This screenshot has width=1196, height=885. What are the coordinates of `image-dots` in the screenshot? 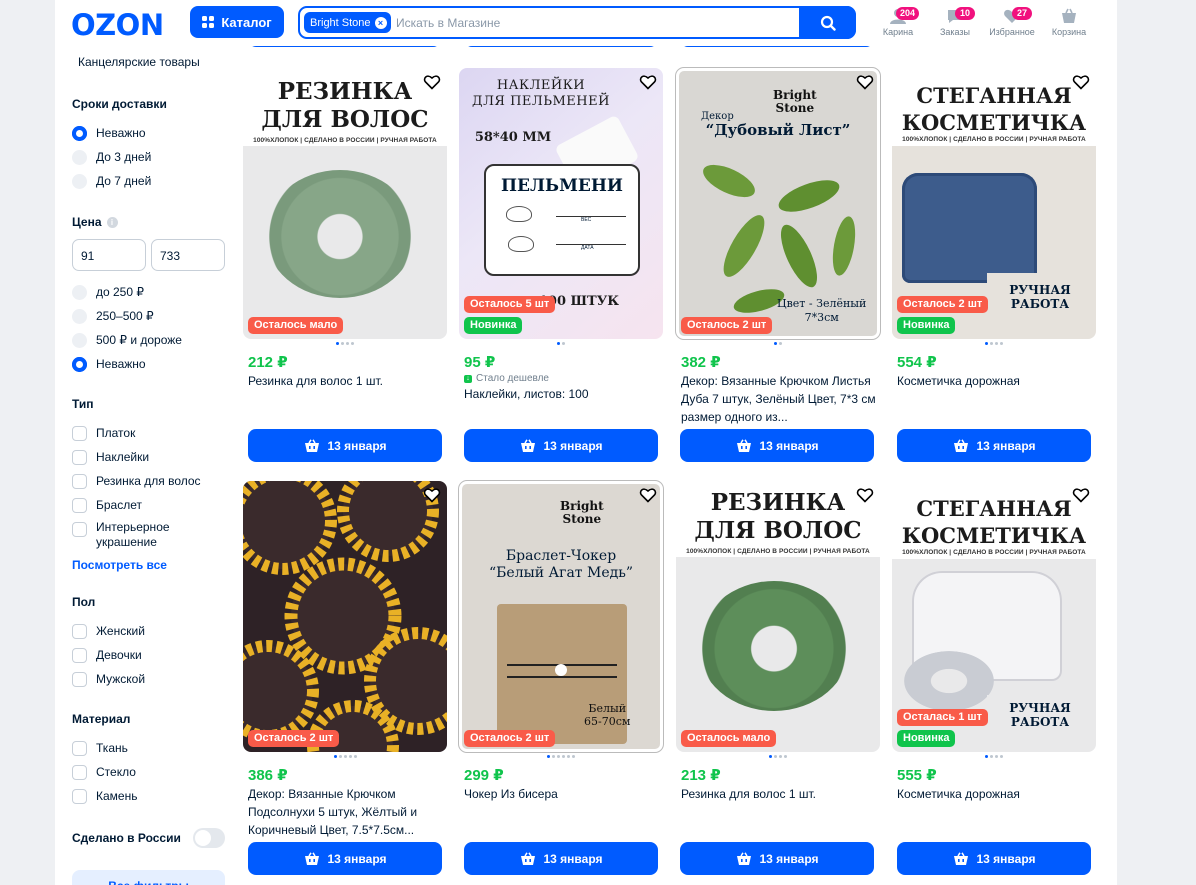 It's located at (778, 757).